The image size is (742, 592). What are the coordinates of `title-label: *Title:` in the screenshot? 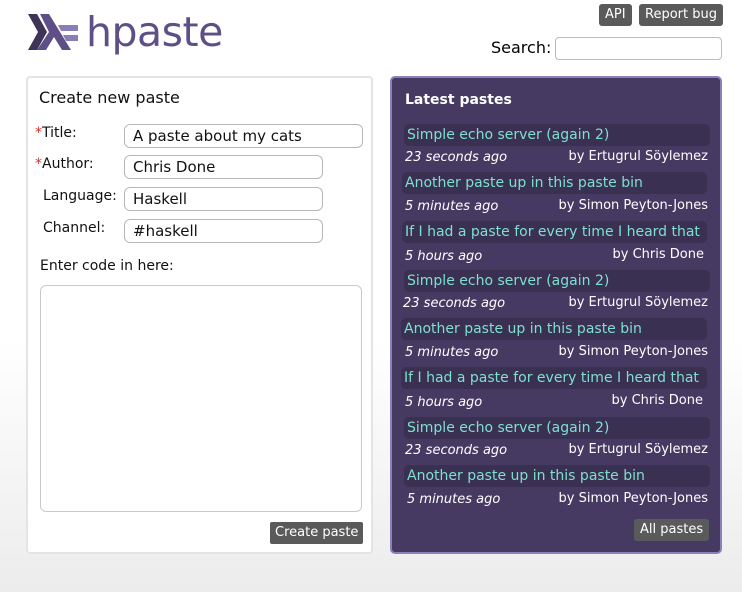 It's located at (56, 133).